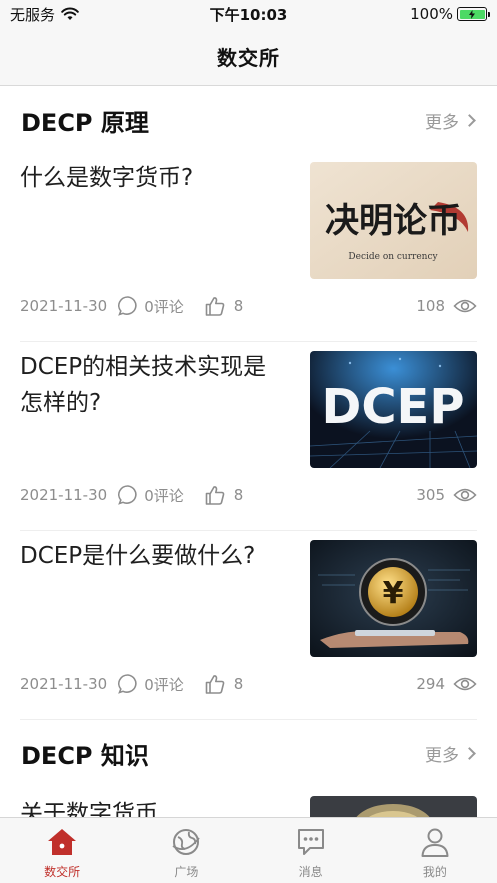 This screenshot has width=497, height=883. Describe the element at coordinates (393, 593) in the screenshot. I see `thumb-yuan-symbol: ¥` at that location.